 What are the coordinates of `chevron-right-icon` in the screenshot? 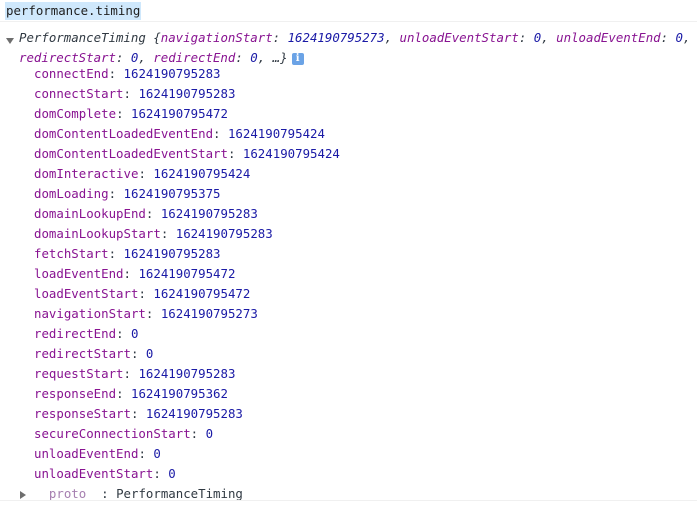 It's located at (23, 494).